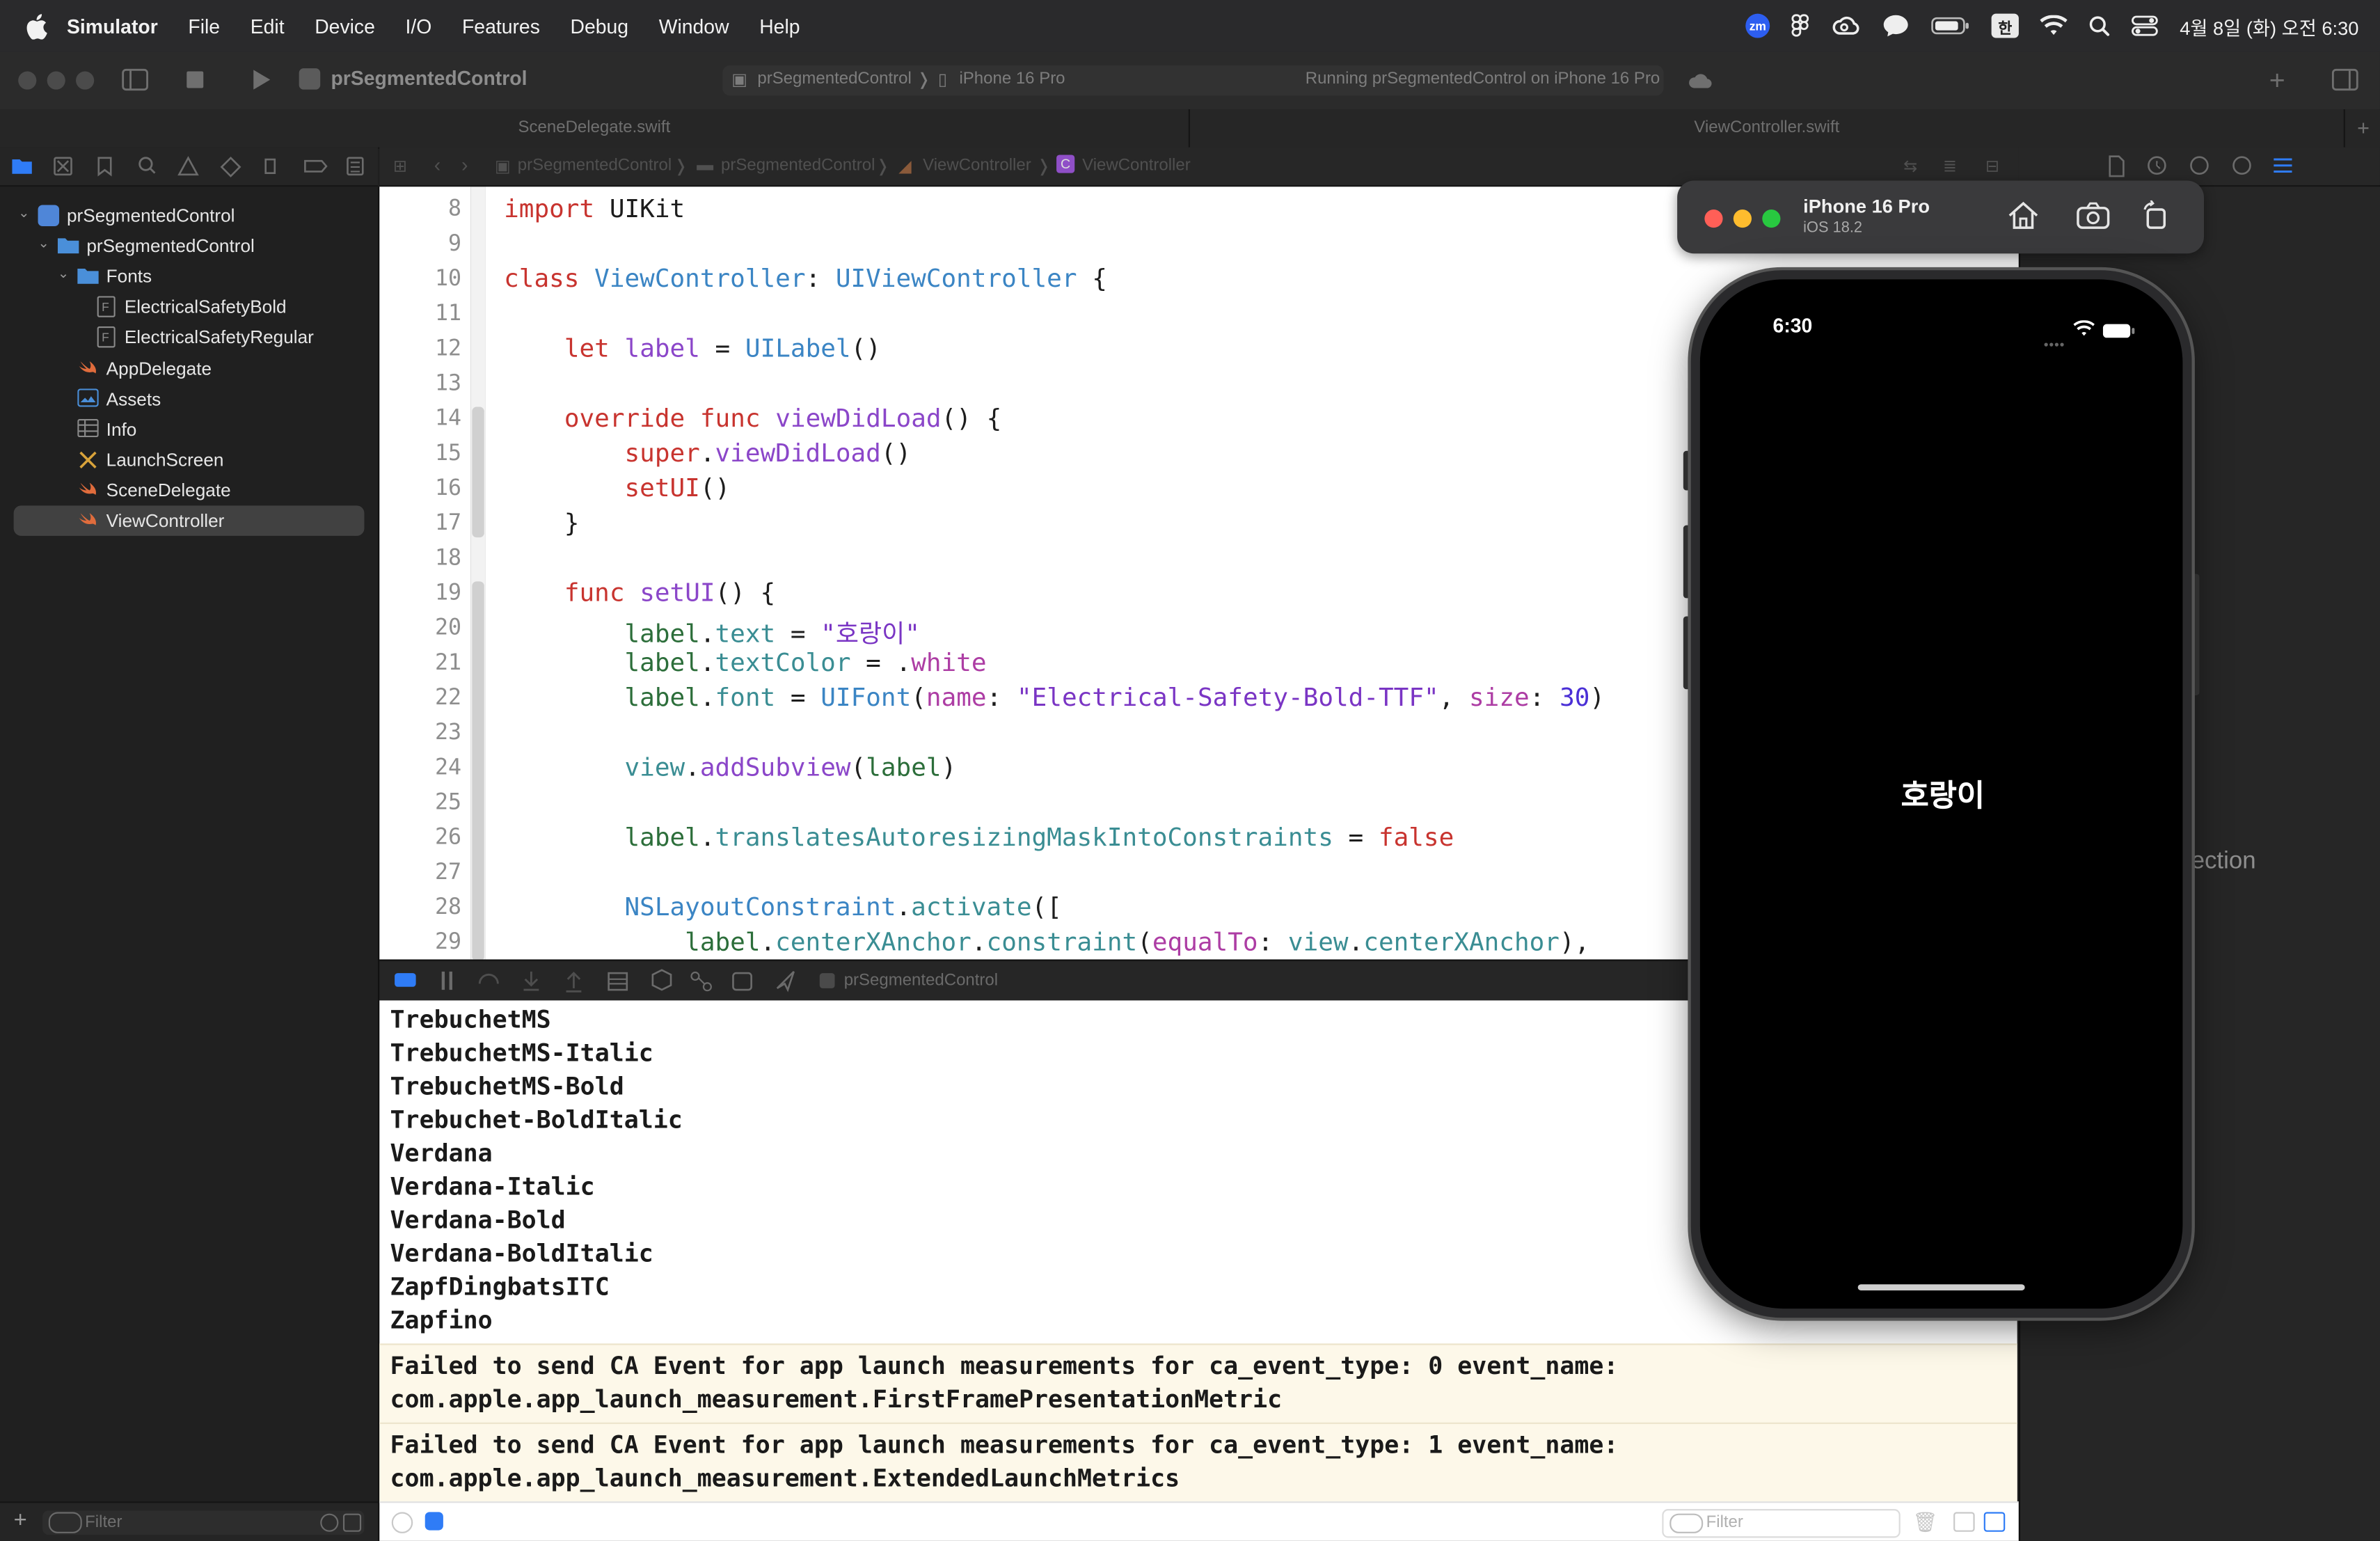  Describe the element at coordinates (694, 26) in the screenshot. I see `menu-window: Window` at that location.